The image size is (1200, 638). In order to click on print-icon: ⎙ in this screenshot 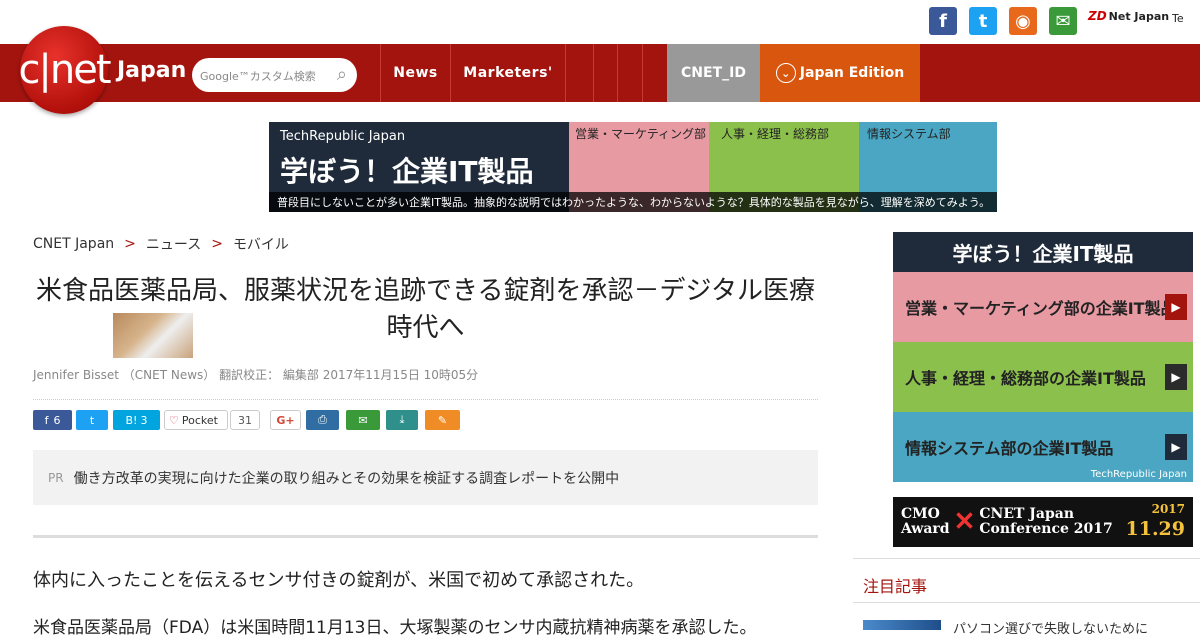, I will do `click(322, 419)`.